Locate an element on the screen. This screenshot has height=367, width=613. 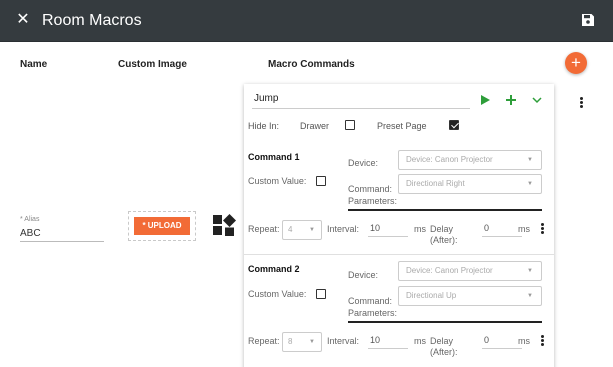
repeat-value: 4 is located at coordinates (290, 229).